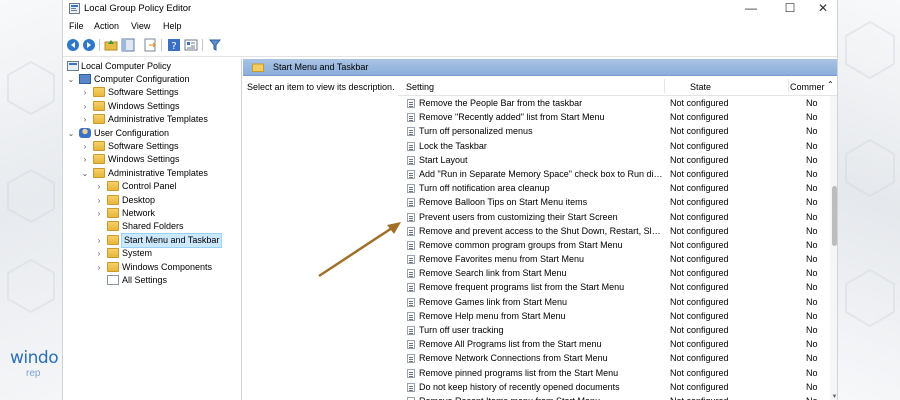 The width and height of the screenshot is (900, 400). Describe the element at coordinates (73, 45) in the screenshot. I see `back-icon` at that location.